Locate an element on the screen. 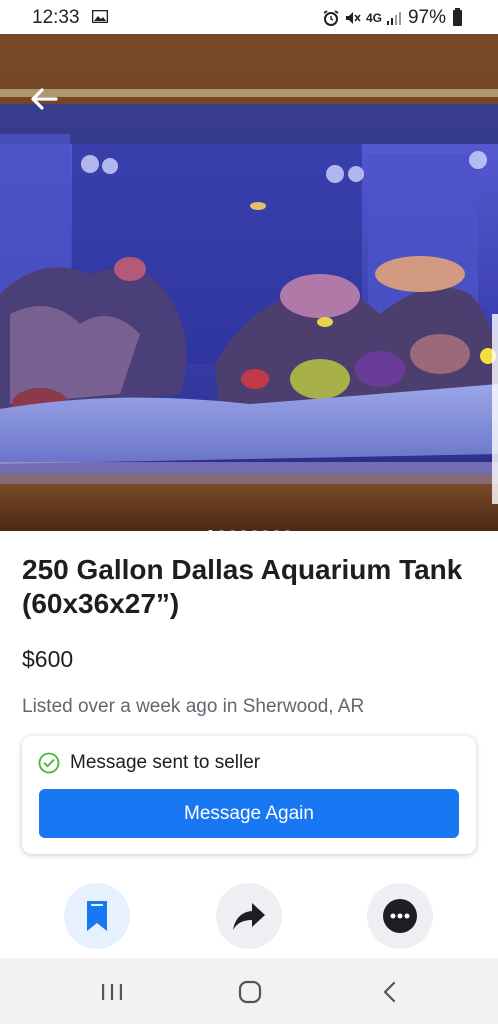  recent-apps-icon is located at coordinates (112, 992).